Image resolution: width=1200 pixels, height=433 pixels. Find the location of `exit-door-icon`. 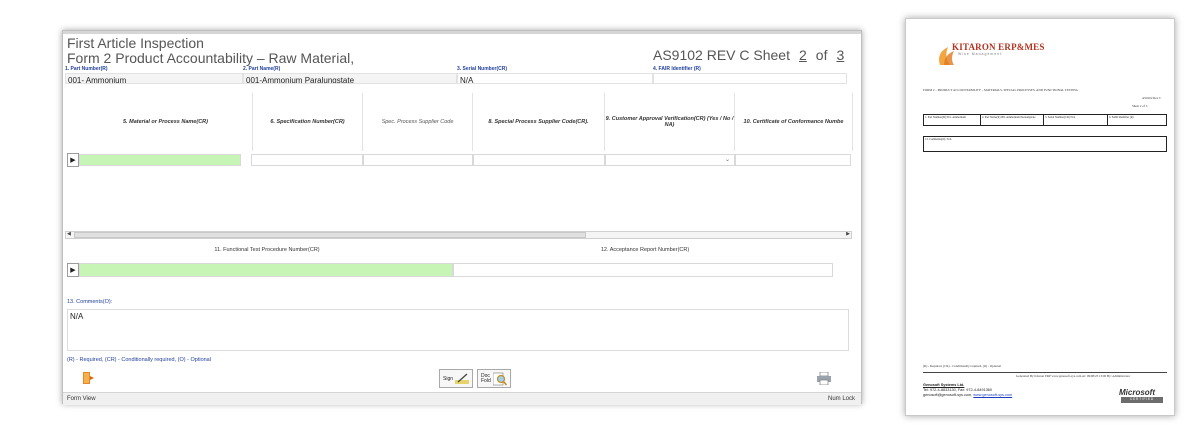

exit-door-icon is located at coordinates (88, 378).